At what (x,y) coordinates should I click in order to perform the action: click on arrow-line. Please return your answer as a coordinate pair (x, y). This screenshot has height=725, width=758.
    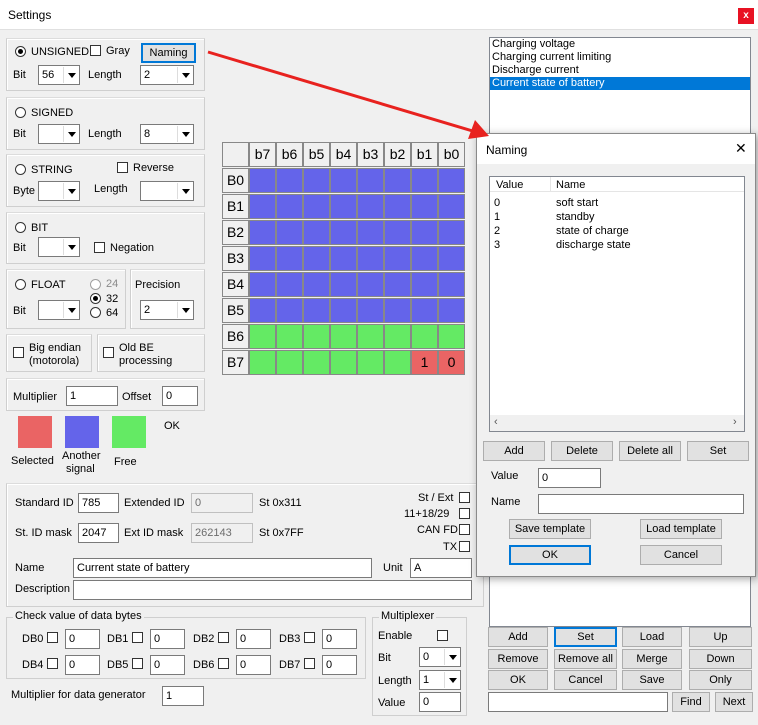
    Looking at the image, I should click on (347, 93).